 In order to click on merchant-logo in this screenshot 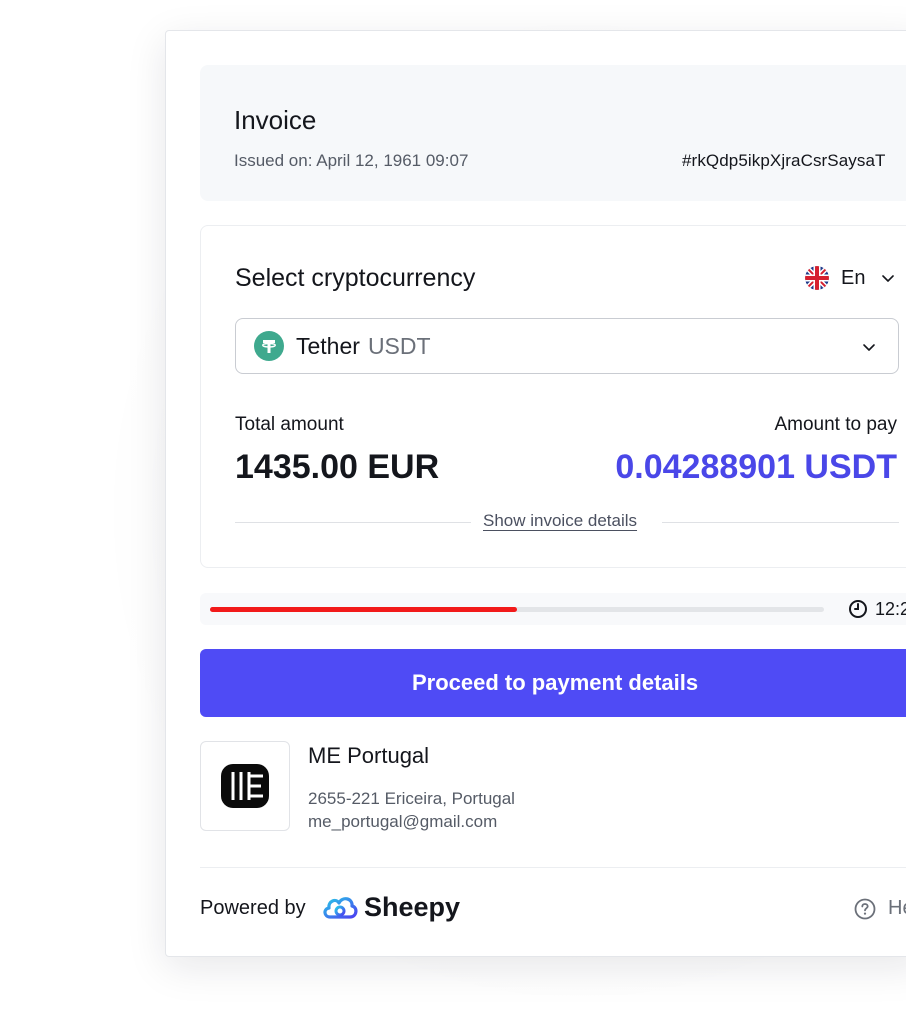, I will do `click(245, 786)`.